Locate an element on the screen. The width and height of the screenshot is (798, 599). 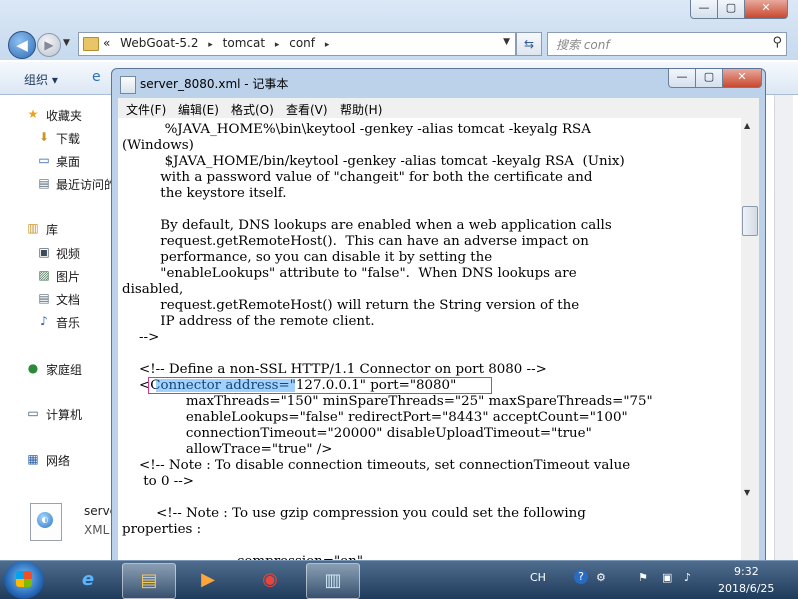
picture-icon: ▨ is located at coordinates (44, 275).